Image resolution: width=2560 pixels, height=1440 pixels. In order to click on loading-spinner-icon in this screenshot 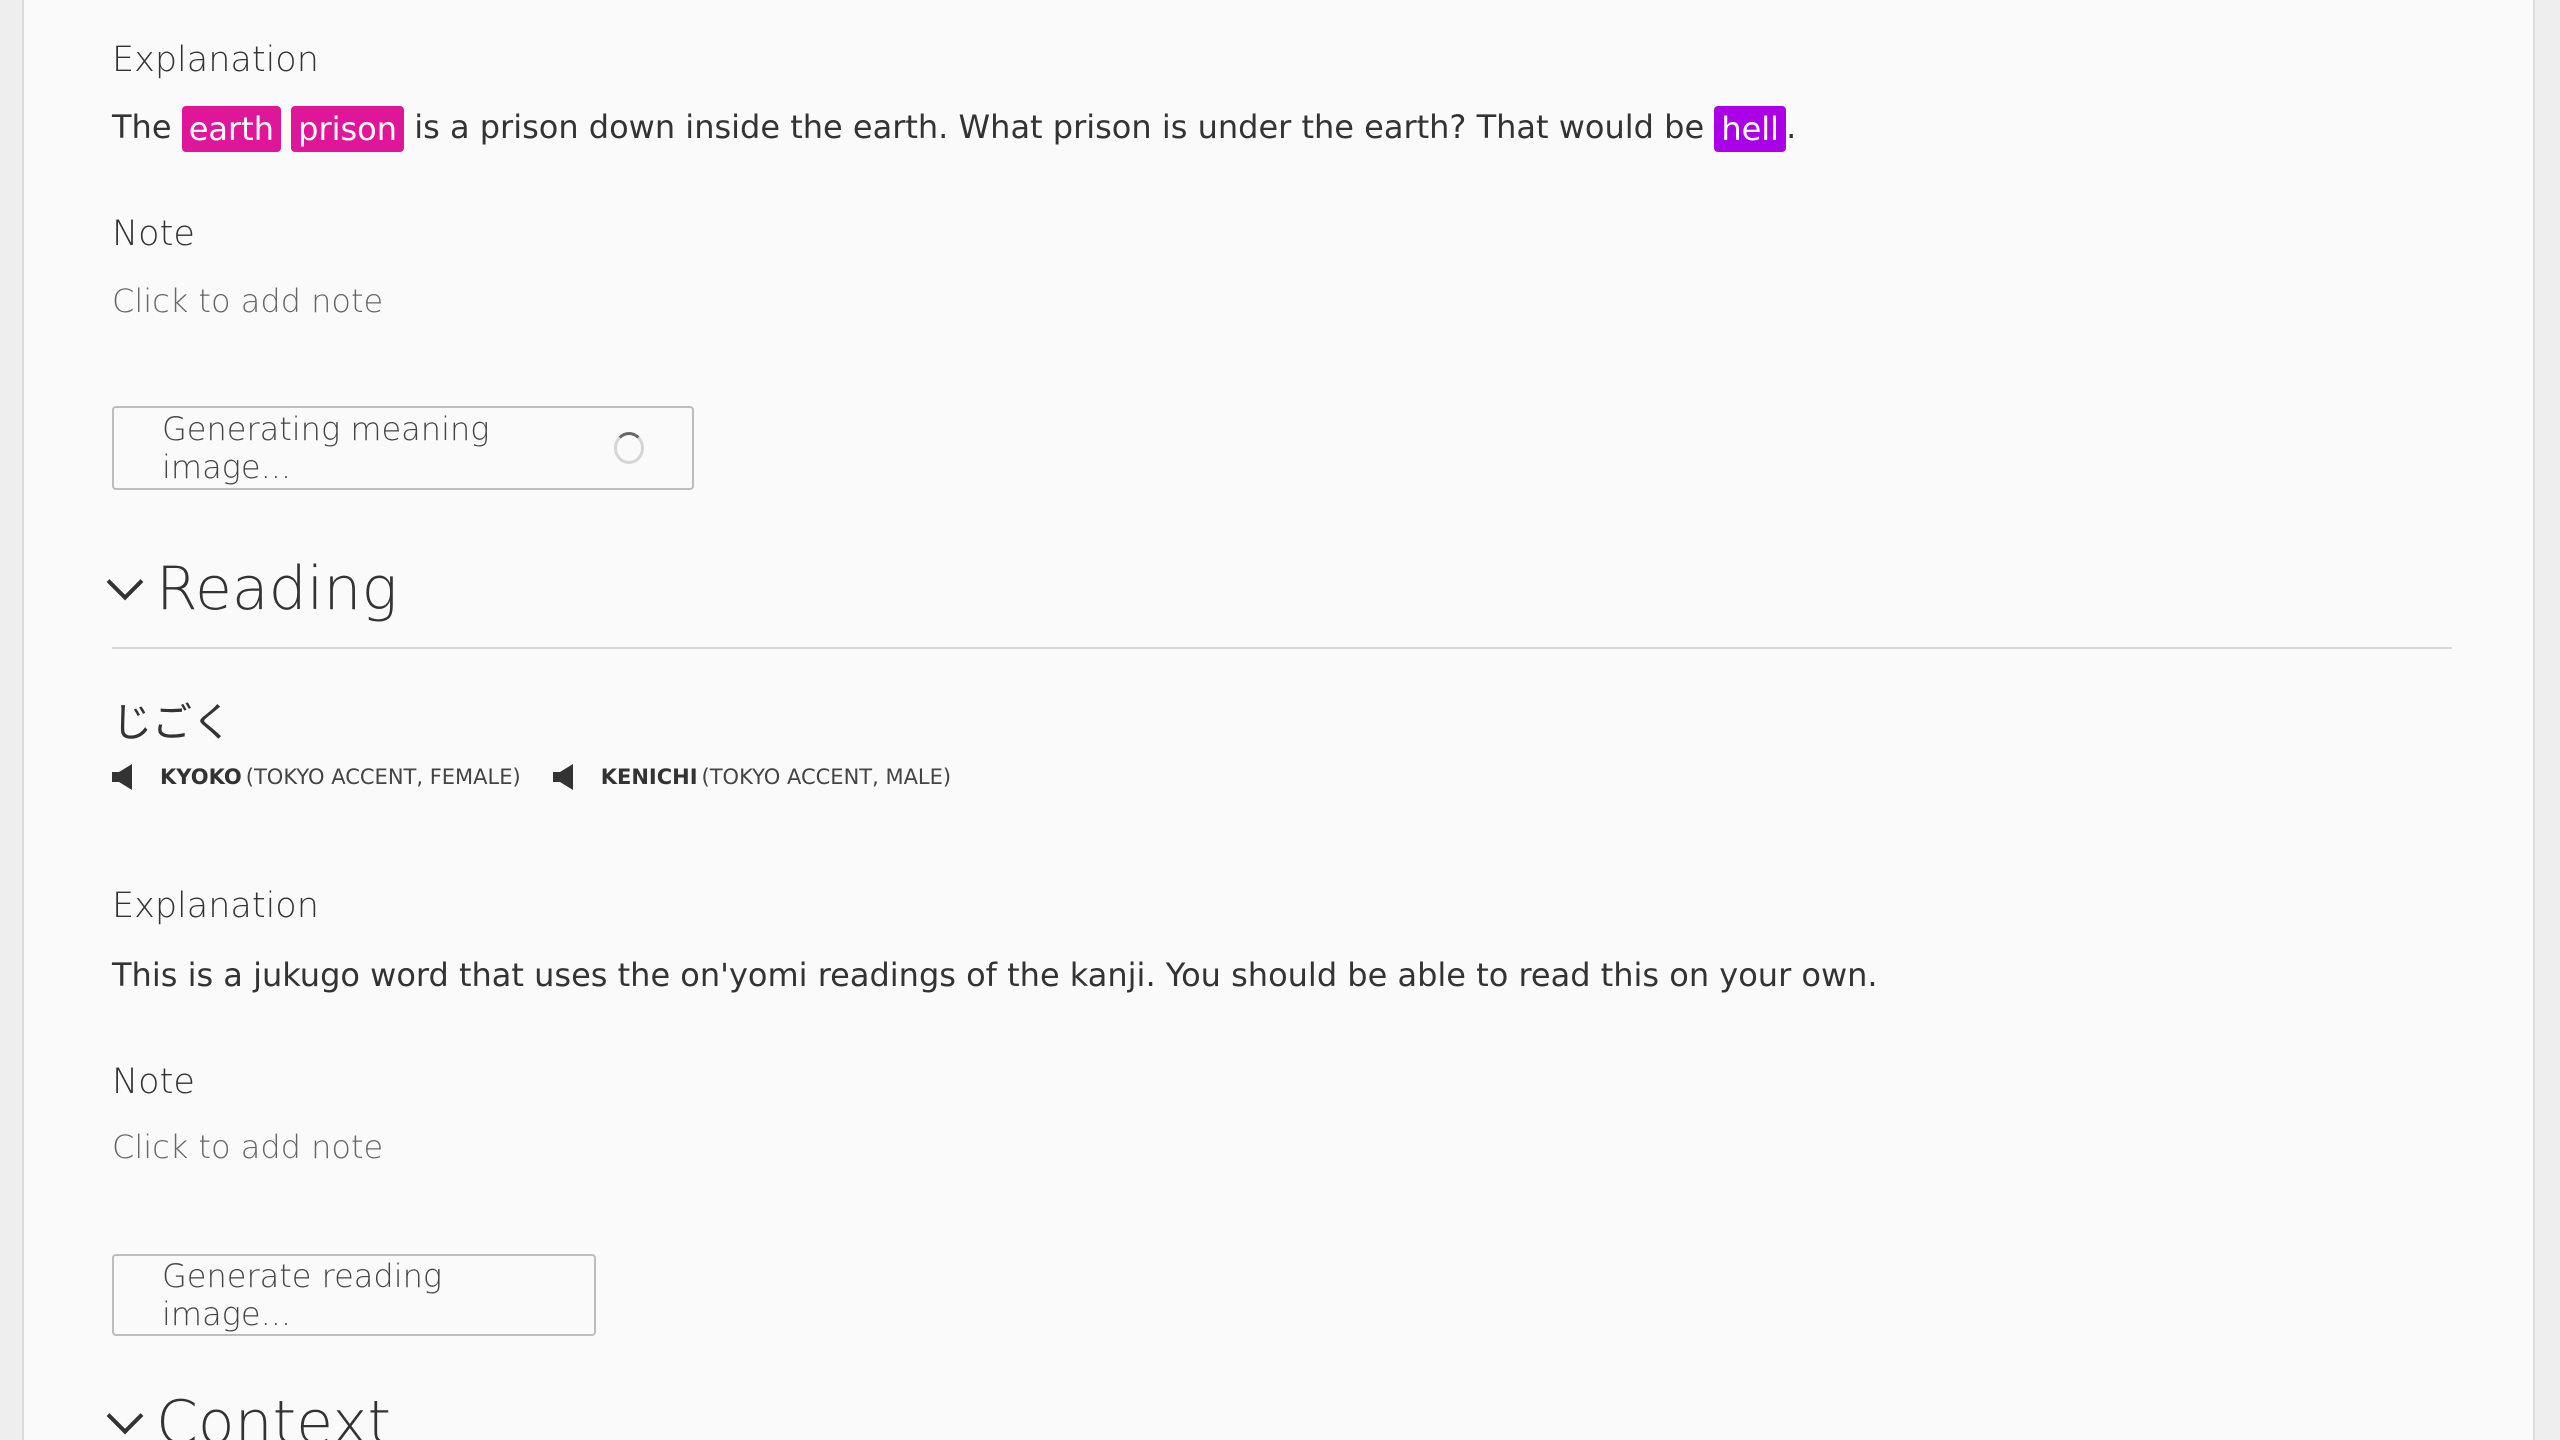, I will do `click(628, 448)`.